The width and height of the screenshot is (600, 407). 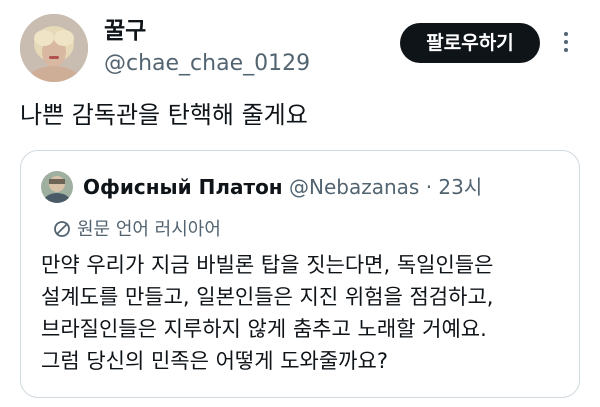 What do you see at coordinates (460, 187) in the screenshot?
I see `quoted-tweet-time: 23시` at bounding box center [460, 187].